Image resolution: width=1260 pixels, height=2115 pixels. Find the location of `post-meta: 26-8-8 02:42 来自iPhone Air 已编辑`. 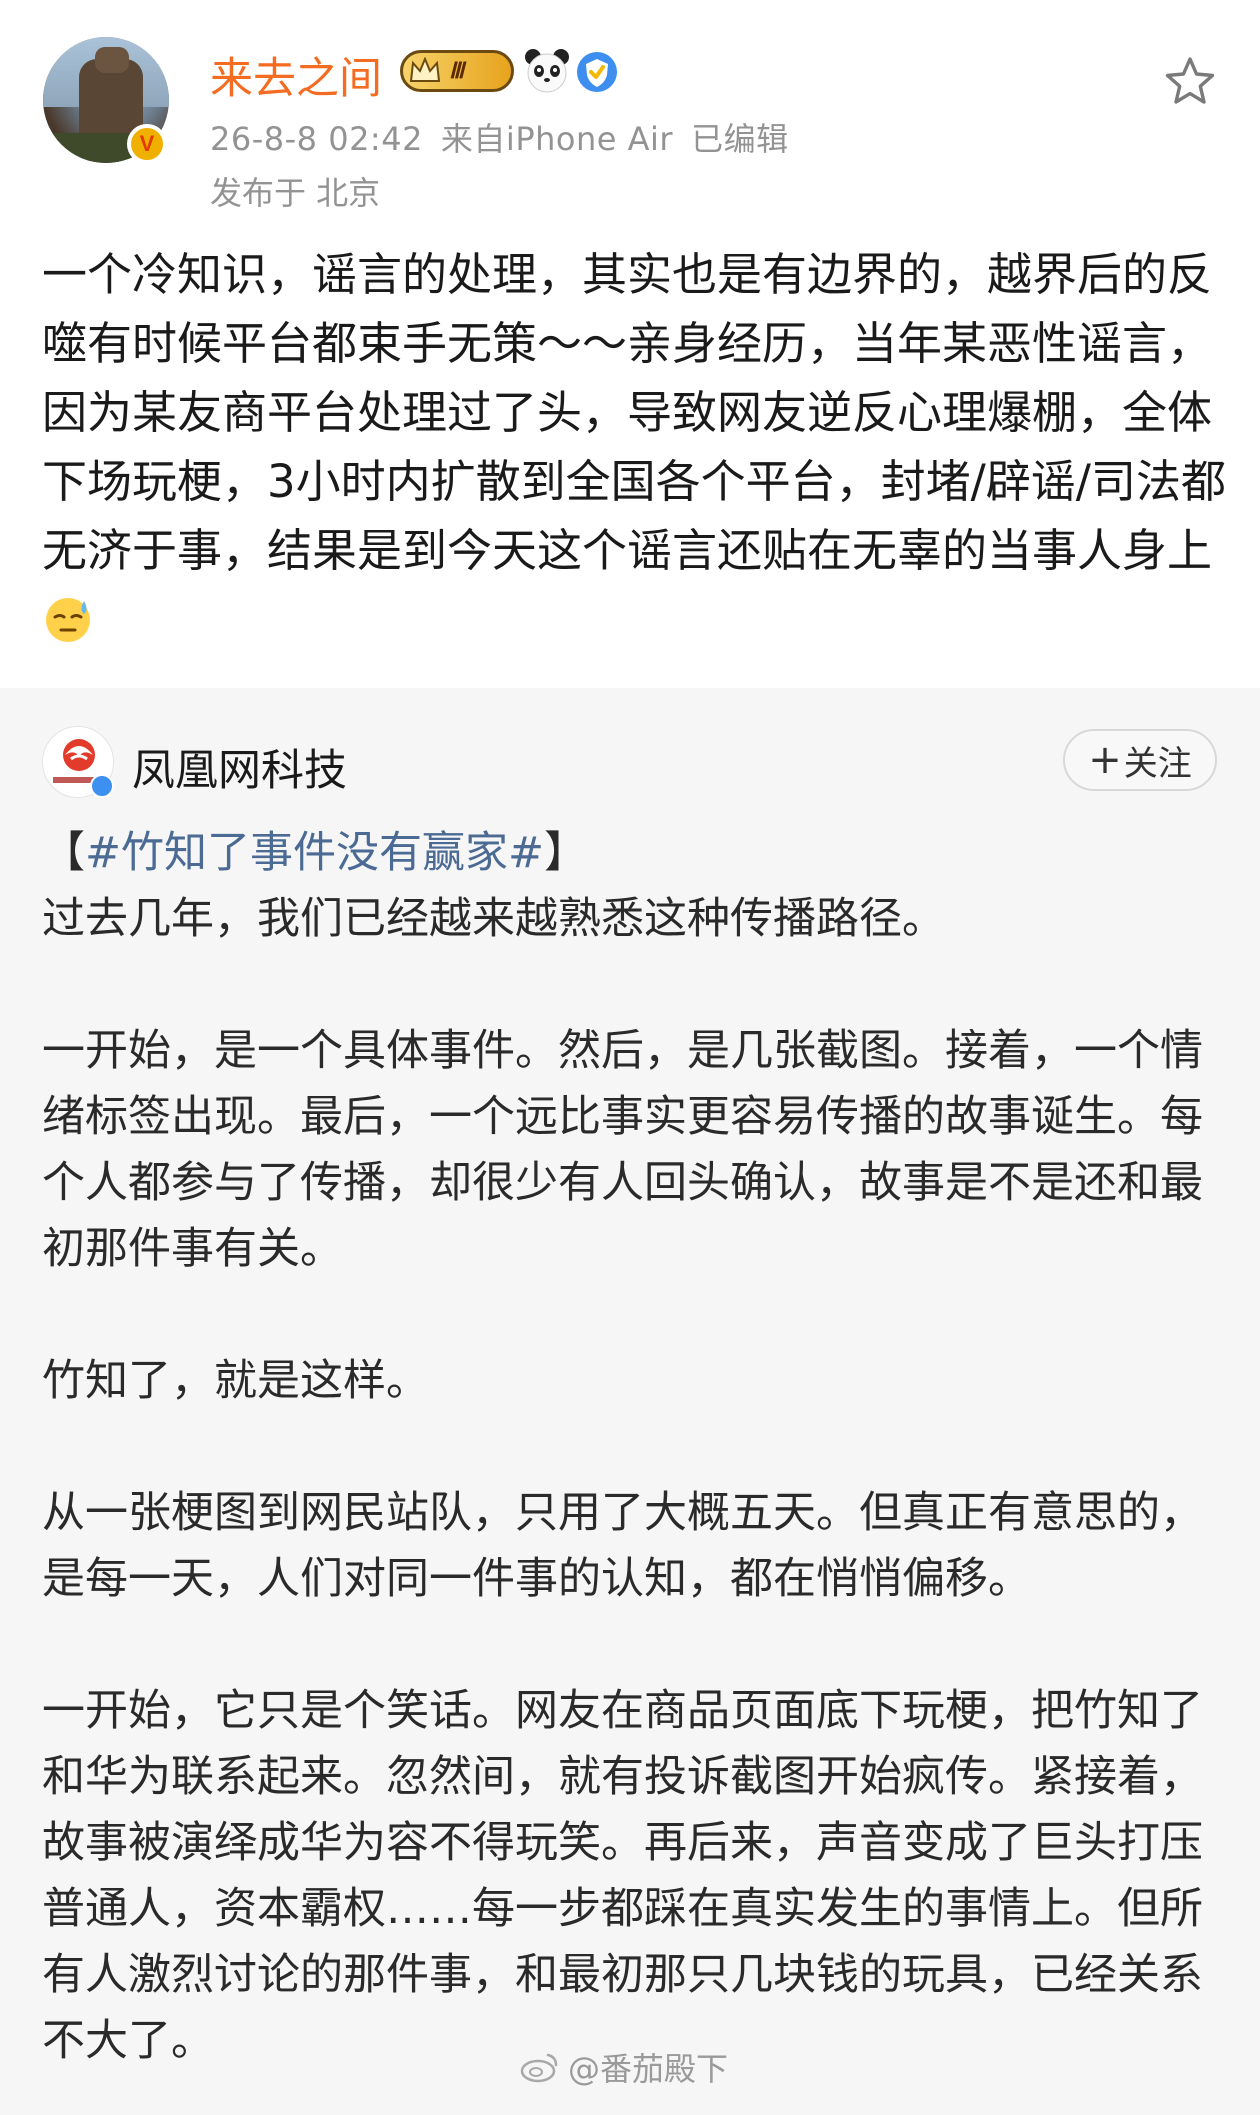

post-meta: 26-8-8 02:42 来自iPhone Air 已编辑 is located at coordinates (508, 137).